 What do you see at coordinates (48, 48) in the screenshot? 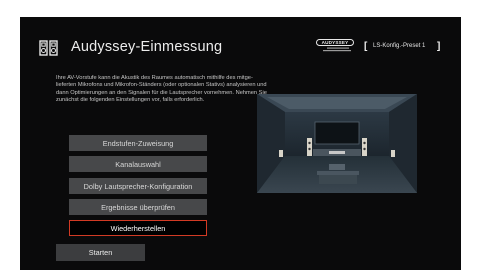
I see `speaker-setup-icon` at bounding box center [48, 48].